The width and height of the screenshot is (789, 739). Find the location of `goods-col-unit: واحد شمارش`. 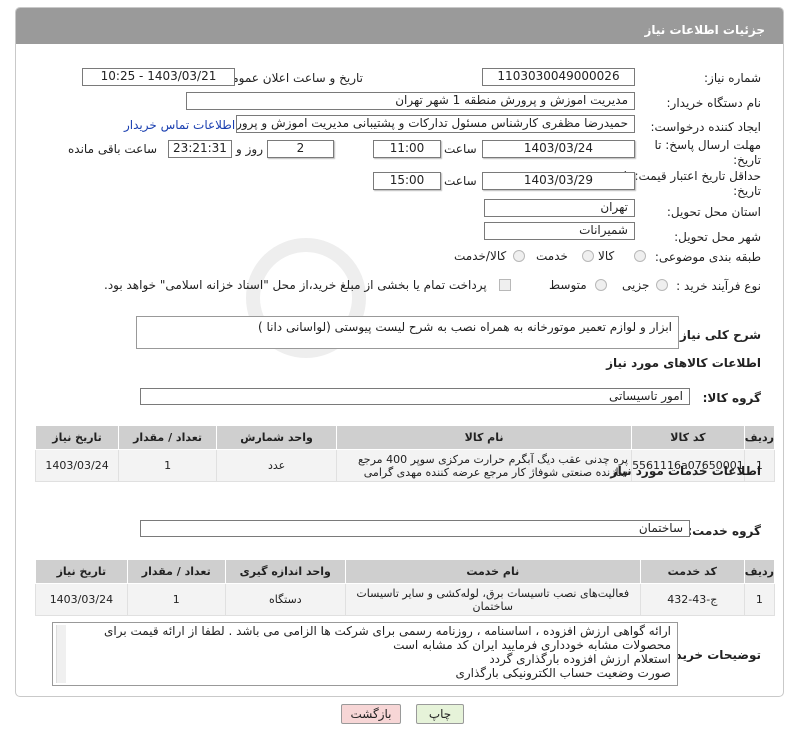

goods-col-unit: واحد شمارش is located at coordinates (277, 437).